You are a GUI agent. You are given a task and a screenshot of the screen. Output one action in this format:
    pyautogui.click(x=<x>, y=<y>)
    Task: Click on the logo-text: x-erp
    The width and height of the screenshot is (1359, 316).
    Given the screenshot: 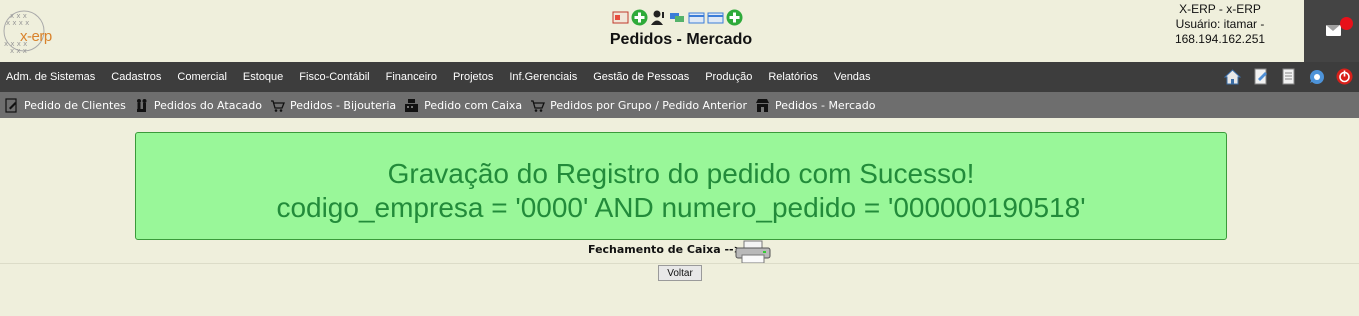 What is the action you would take?
    pyautogui.click(x=36, y=36)
    